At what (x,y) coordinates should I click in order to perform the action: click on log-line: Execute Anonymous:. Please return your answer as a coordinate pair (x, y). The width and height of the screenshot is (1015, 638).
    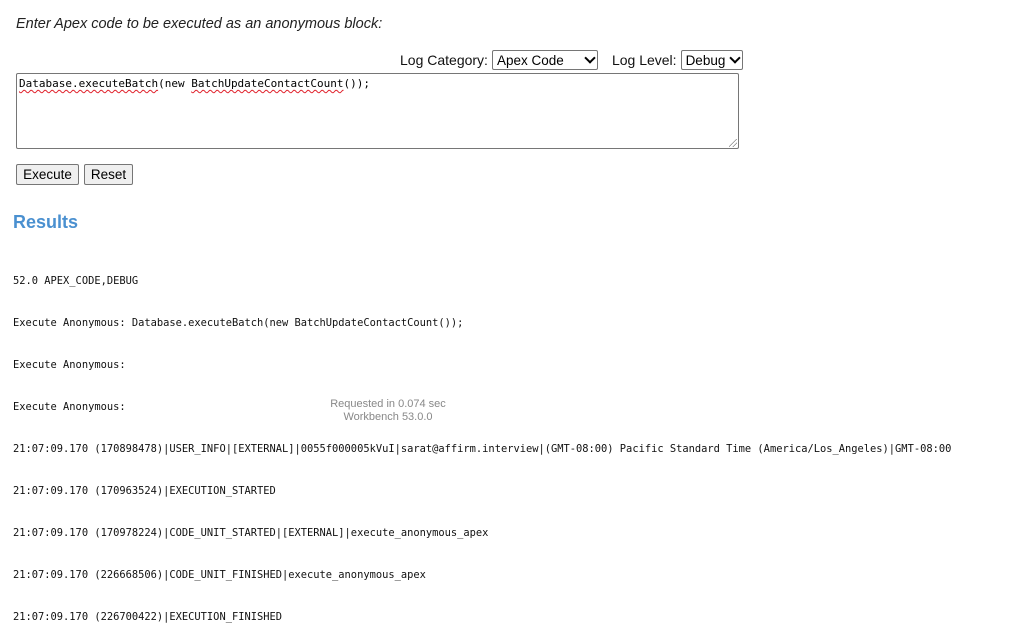
    Looking at the image, I should click on (69, 365).